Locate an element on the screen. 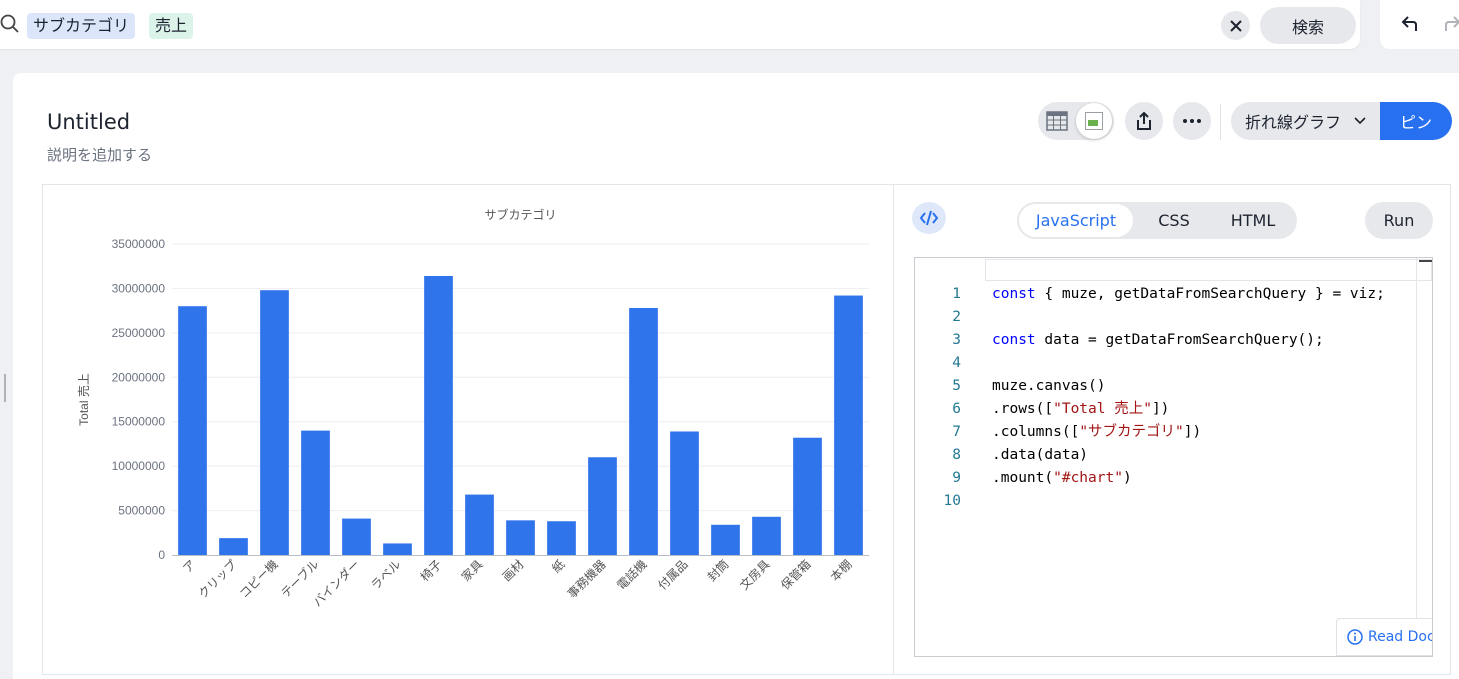  search-token-attribute: サブカテゴリ is located at coordinates (81, 26).